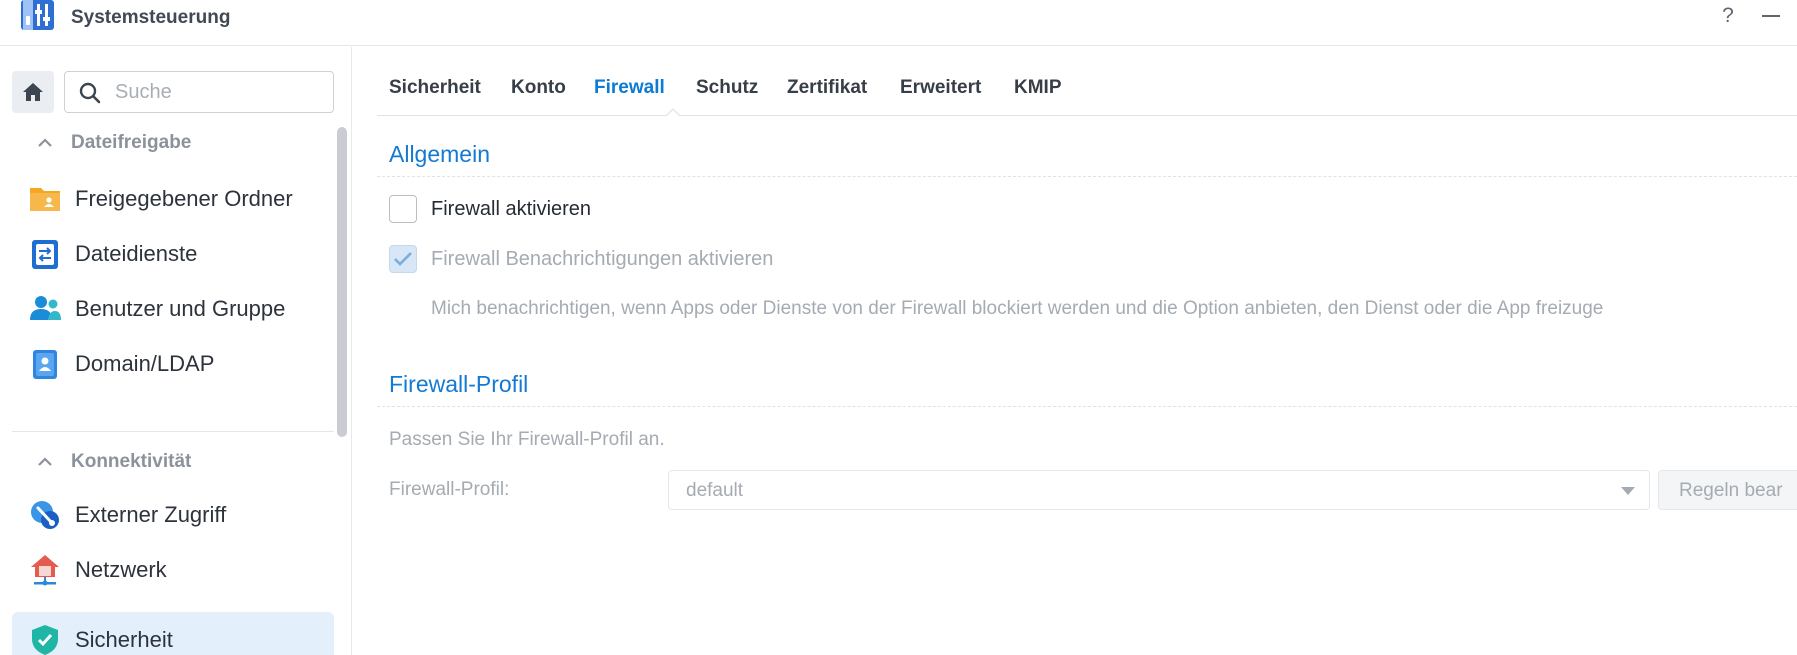 Image resolution: width=1797 pixels, height=655 pixels. Describe the element at coordinates (131, 142) in the screenshot. I see `section-label: Dateifreigabe` at that location.